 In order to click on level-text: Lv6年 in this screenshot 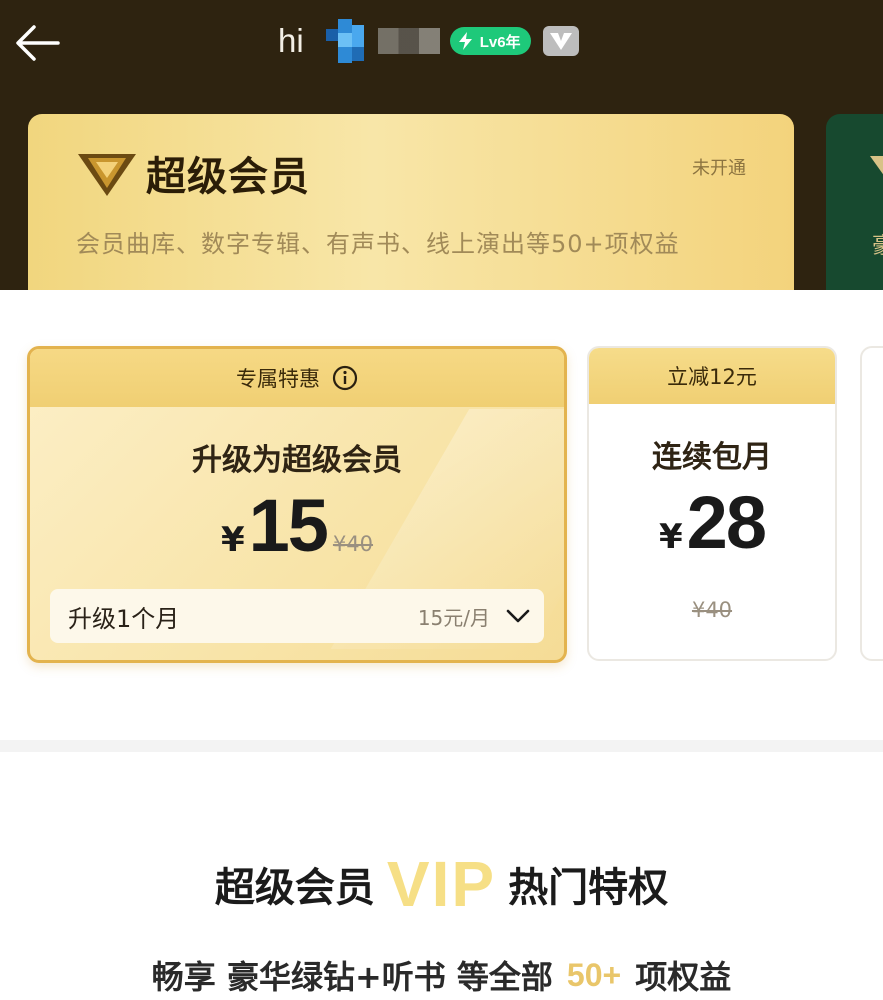, I will do `click(500, 42)`.